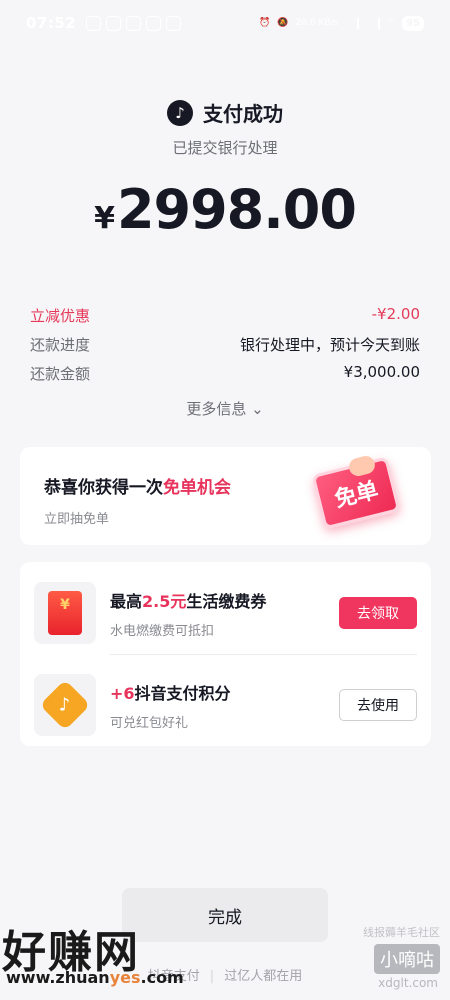 This screenshot has height=1000, width=450. Describe the element at coordinates (95, 977) in the screenshot. I see `watermark-url: www.zhuanyes.com` at that location.